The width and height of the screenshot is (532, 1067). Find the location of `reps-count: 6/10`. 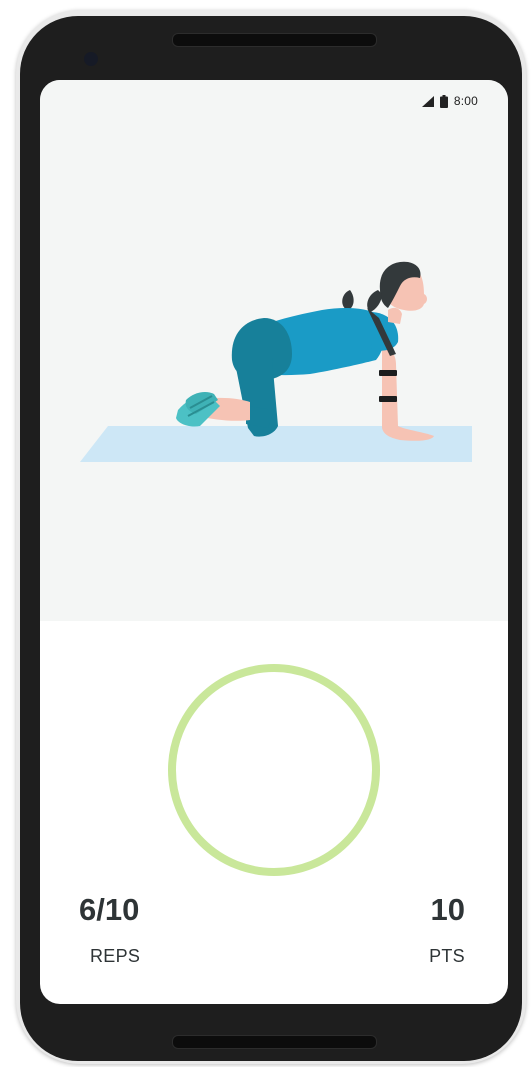

reps-count: 6/10 is located at coordinates (109, 909).